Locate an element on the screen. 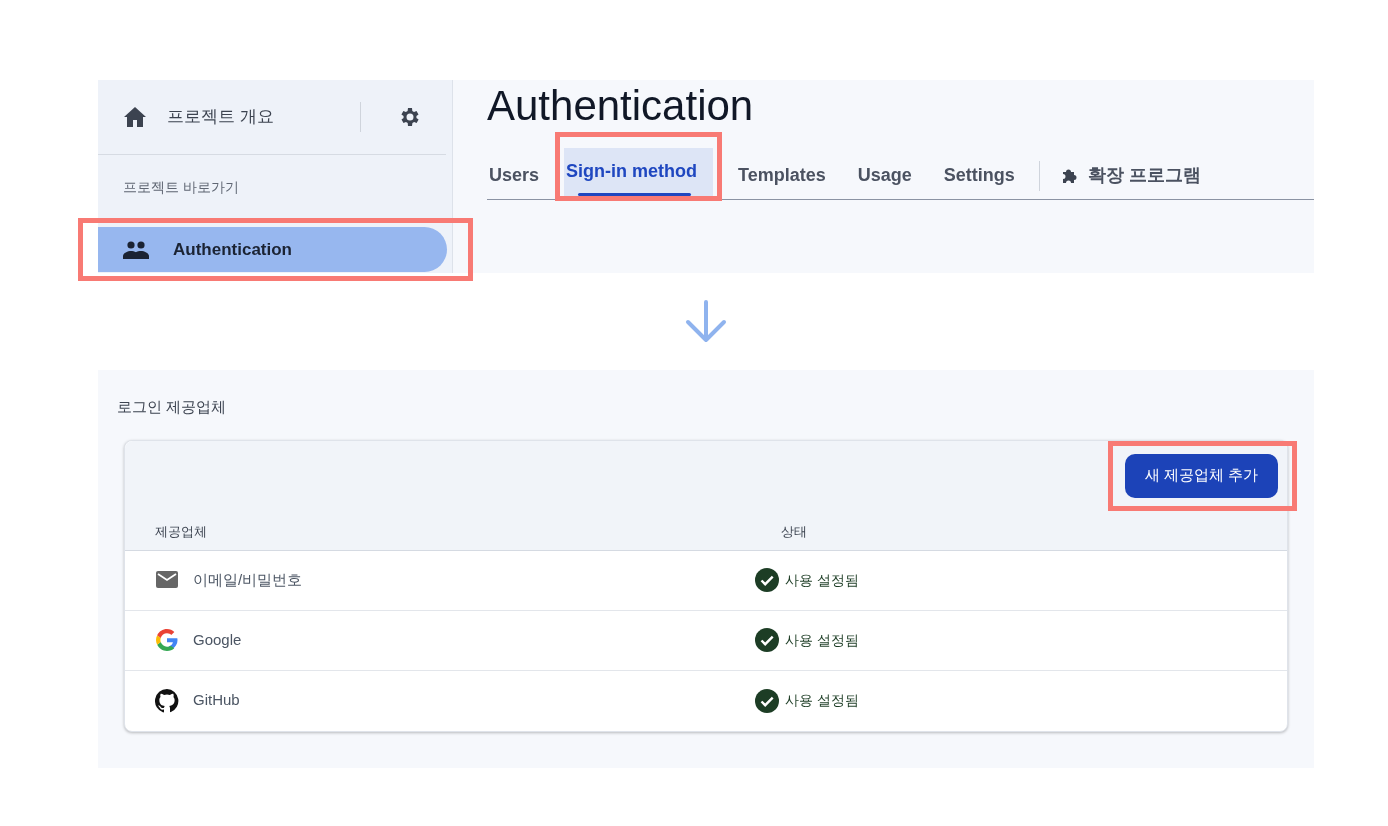 The image size is (1388, 826). sidebar-section-title: 프로젝트 바로가기 is located at coordinates (181, 187).